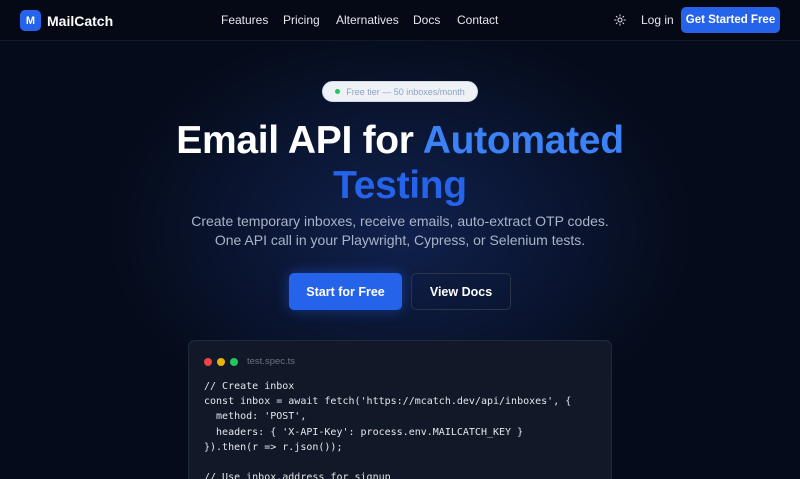 Image resolution: width=800 pixels, height=479 pixels. What do you see at coordinates (400, 185) in the screenshot?
I see `headline-line2: Testing` at bounding box center [400, 185].